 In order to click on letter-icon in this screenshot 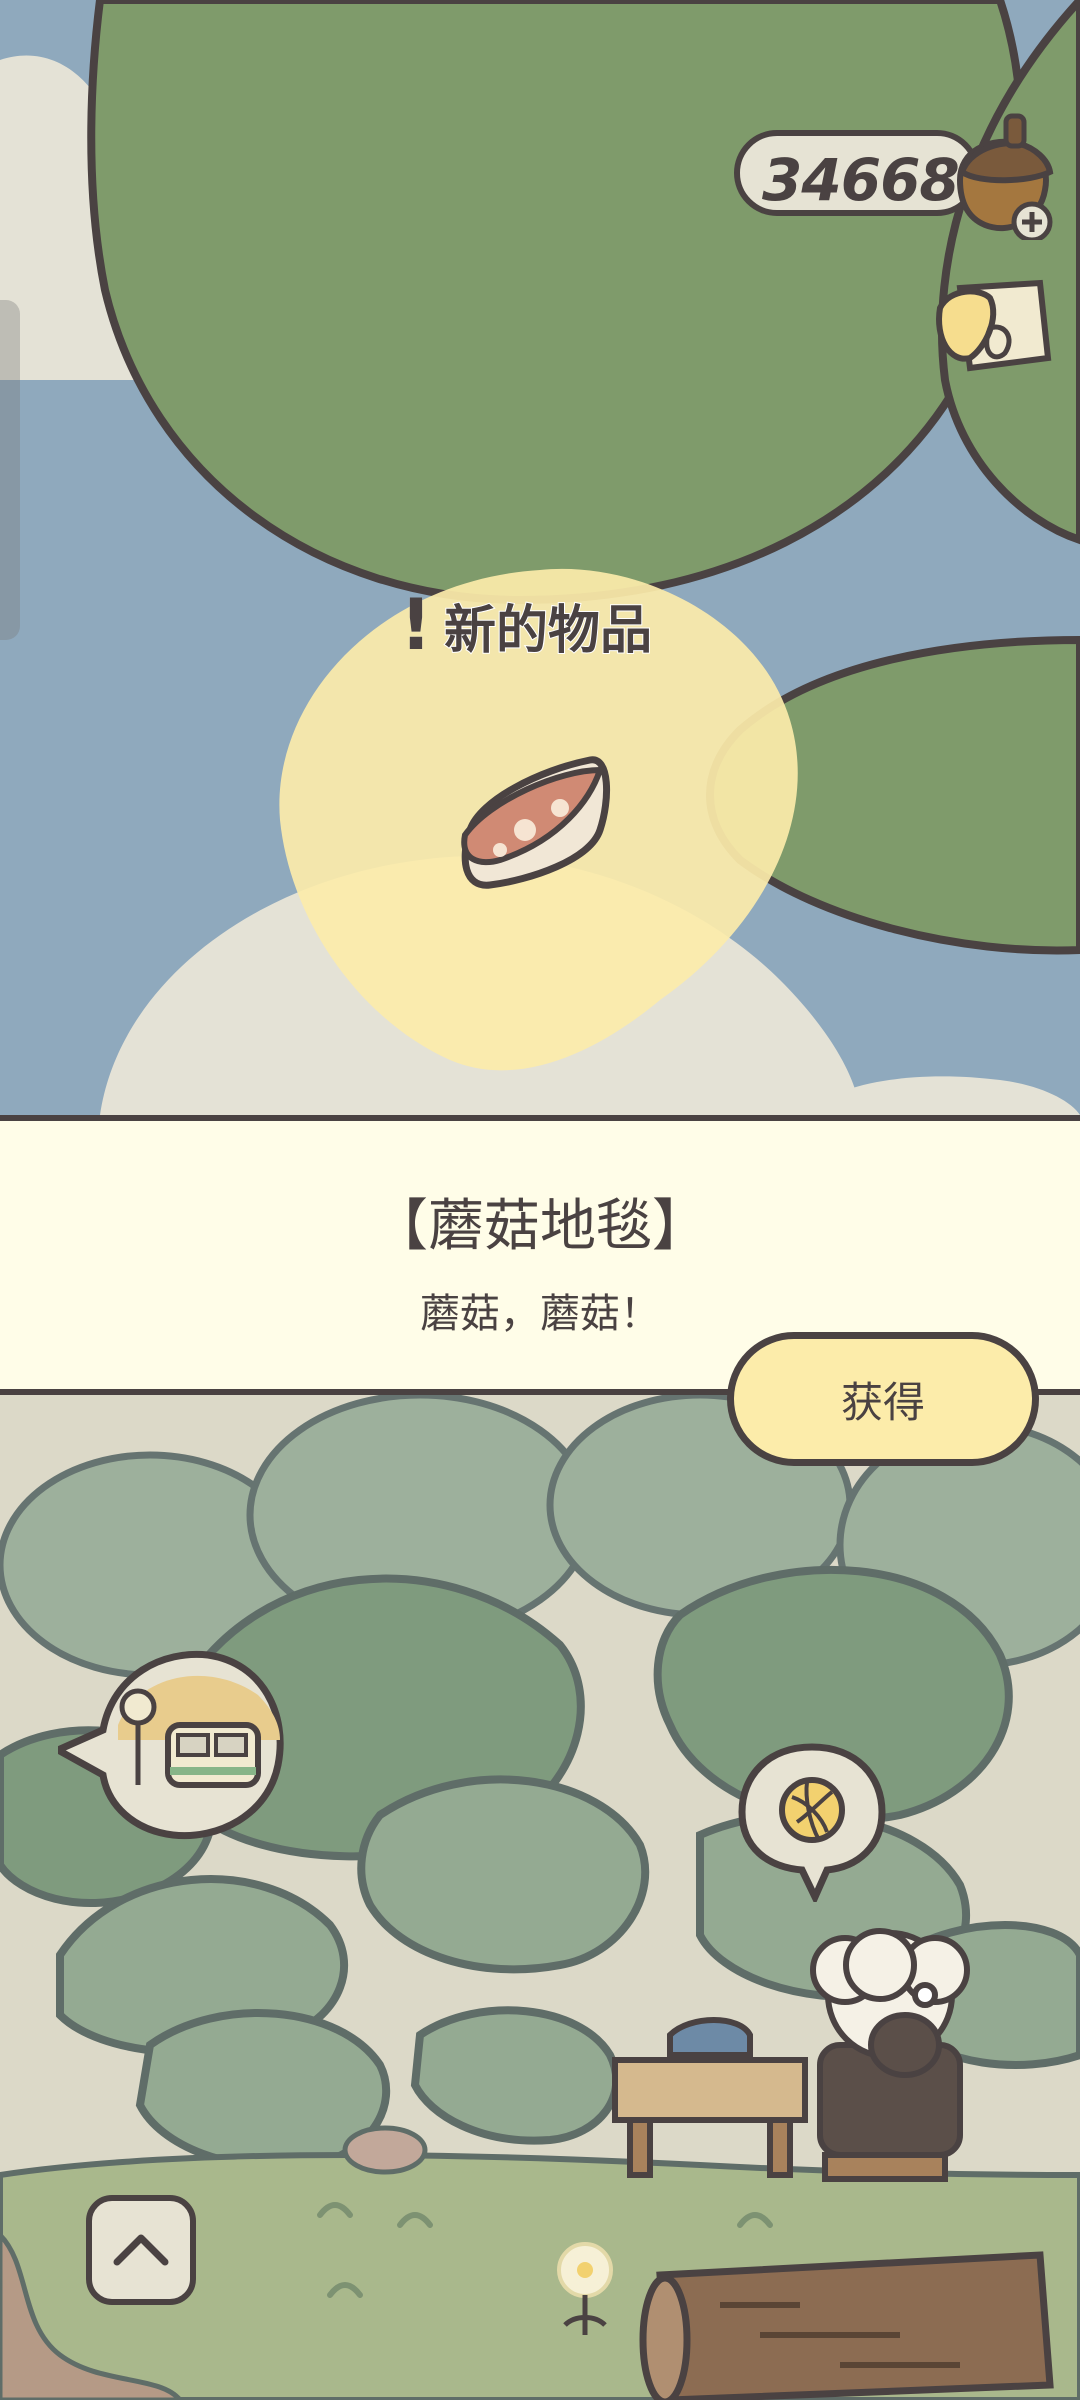, I will do `click(995, 328)`.